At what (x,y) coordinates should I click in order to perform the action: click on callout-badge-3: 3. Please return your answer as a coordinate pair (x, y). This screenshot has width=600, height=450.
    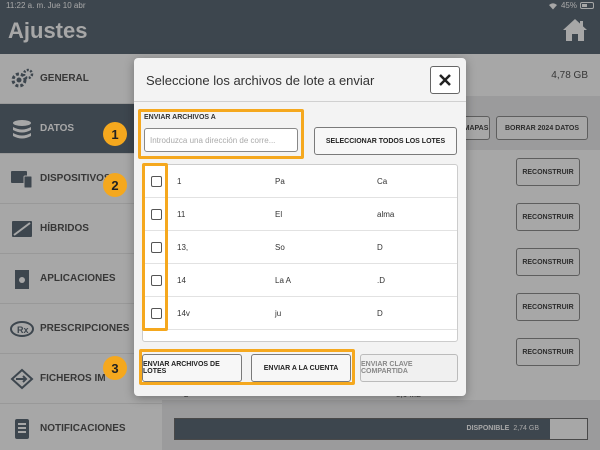
    Looking at the image, I should click on (115, 368).